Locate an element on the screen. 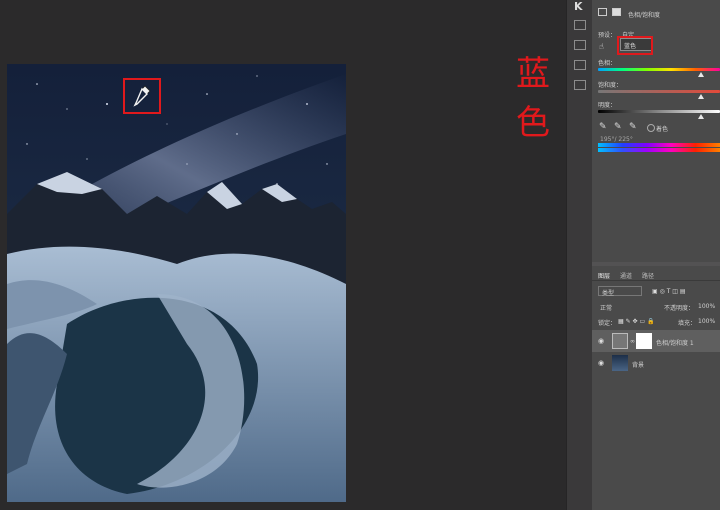 The image size is (720, 510). opacity-value: 100% is located at coordinates (706, 306).